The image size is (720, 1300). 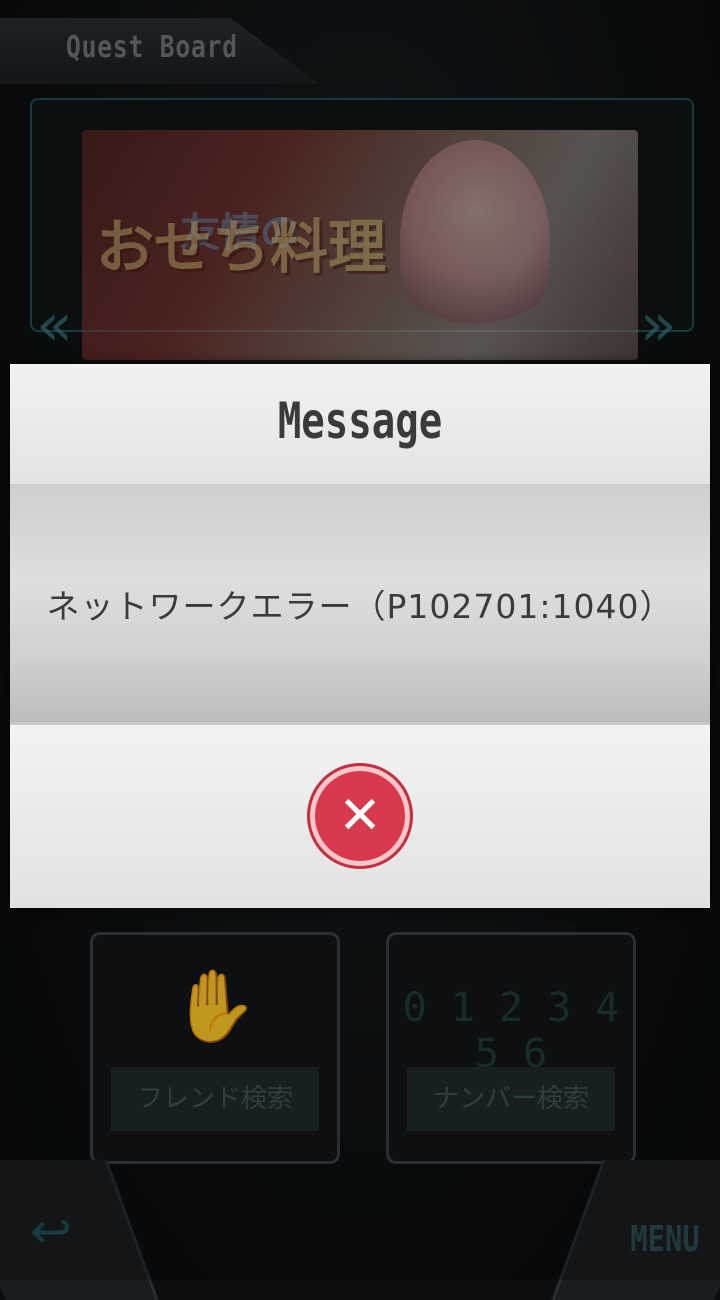 I want to click on error-message: ネットワークエラー（P102701:1040）, so click(x=360, y=606).